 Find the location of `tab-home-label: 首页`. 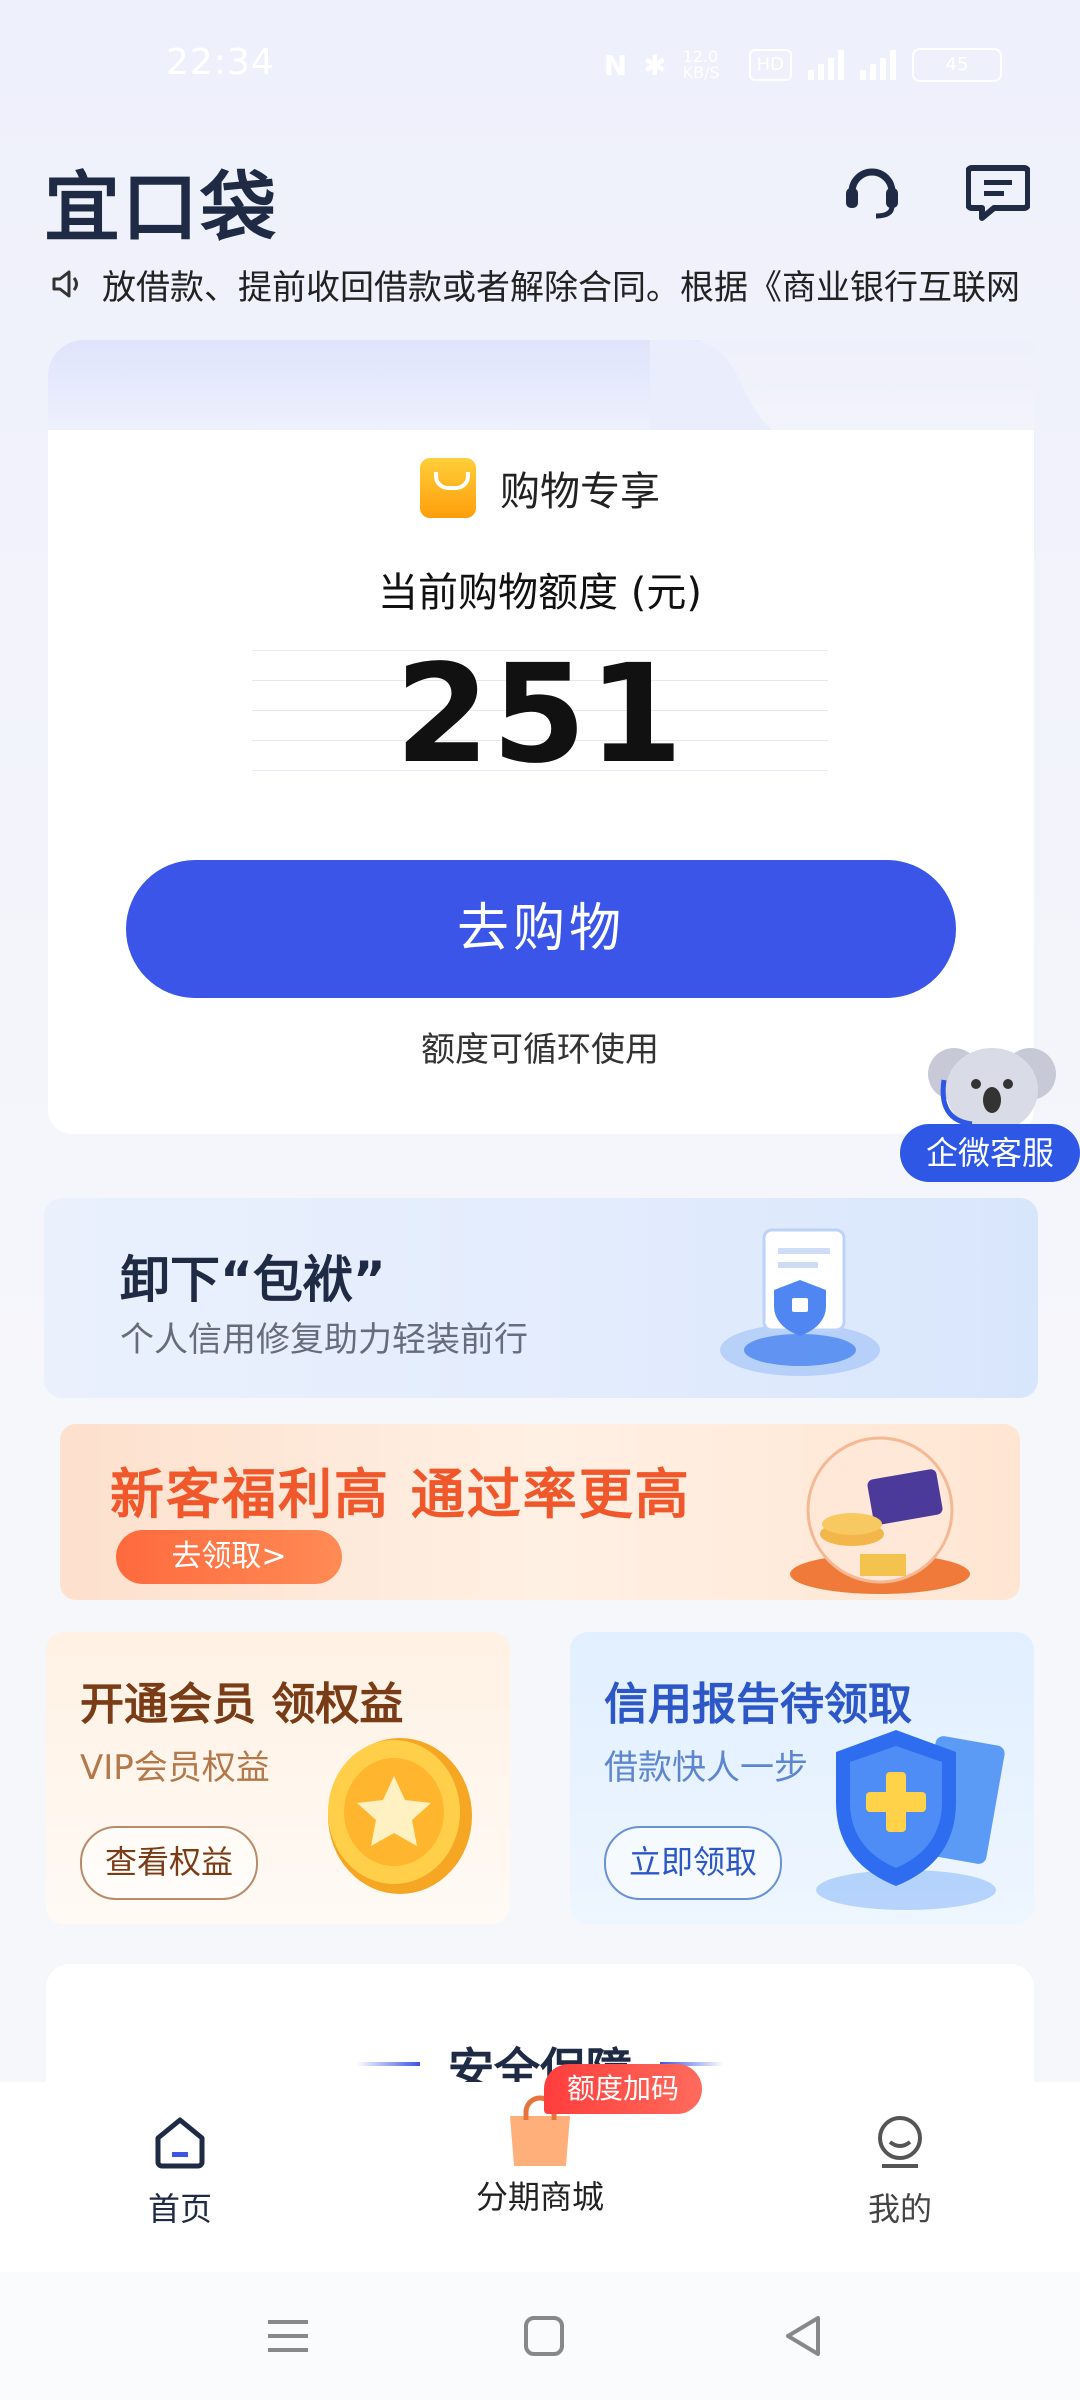

tab-home-label: 首页 is located at coordinates (179, 2209).